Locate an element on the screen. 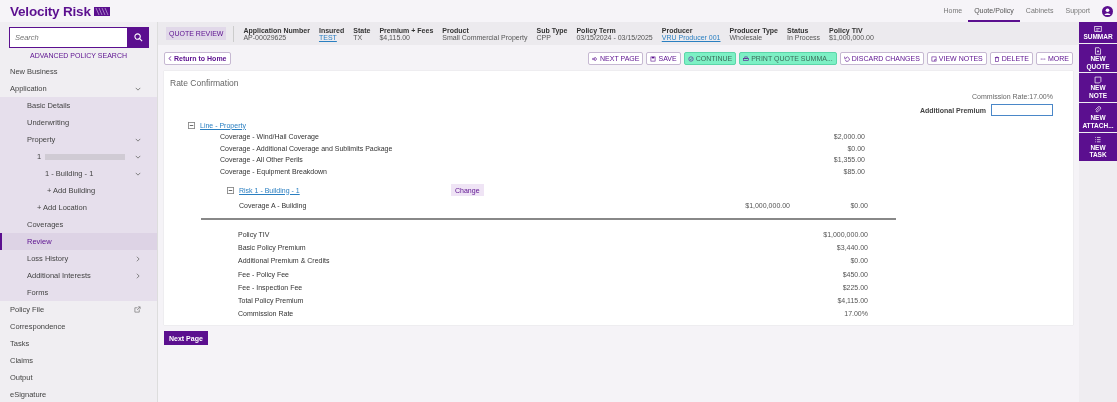  logo-text: Velocity Risk is located at coordinates (50, 11).